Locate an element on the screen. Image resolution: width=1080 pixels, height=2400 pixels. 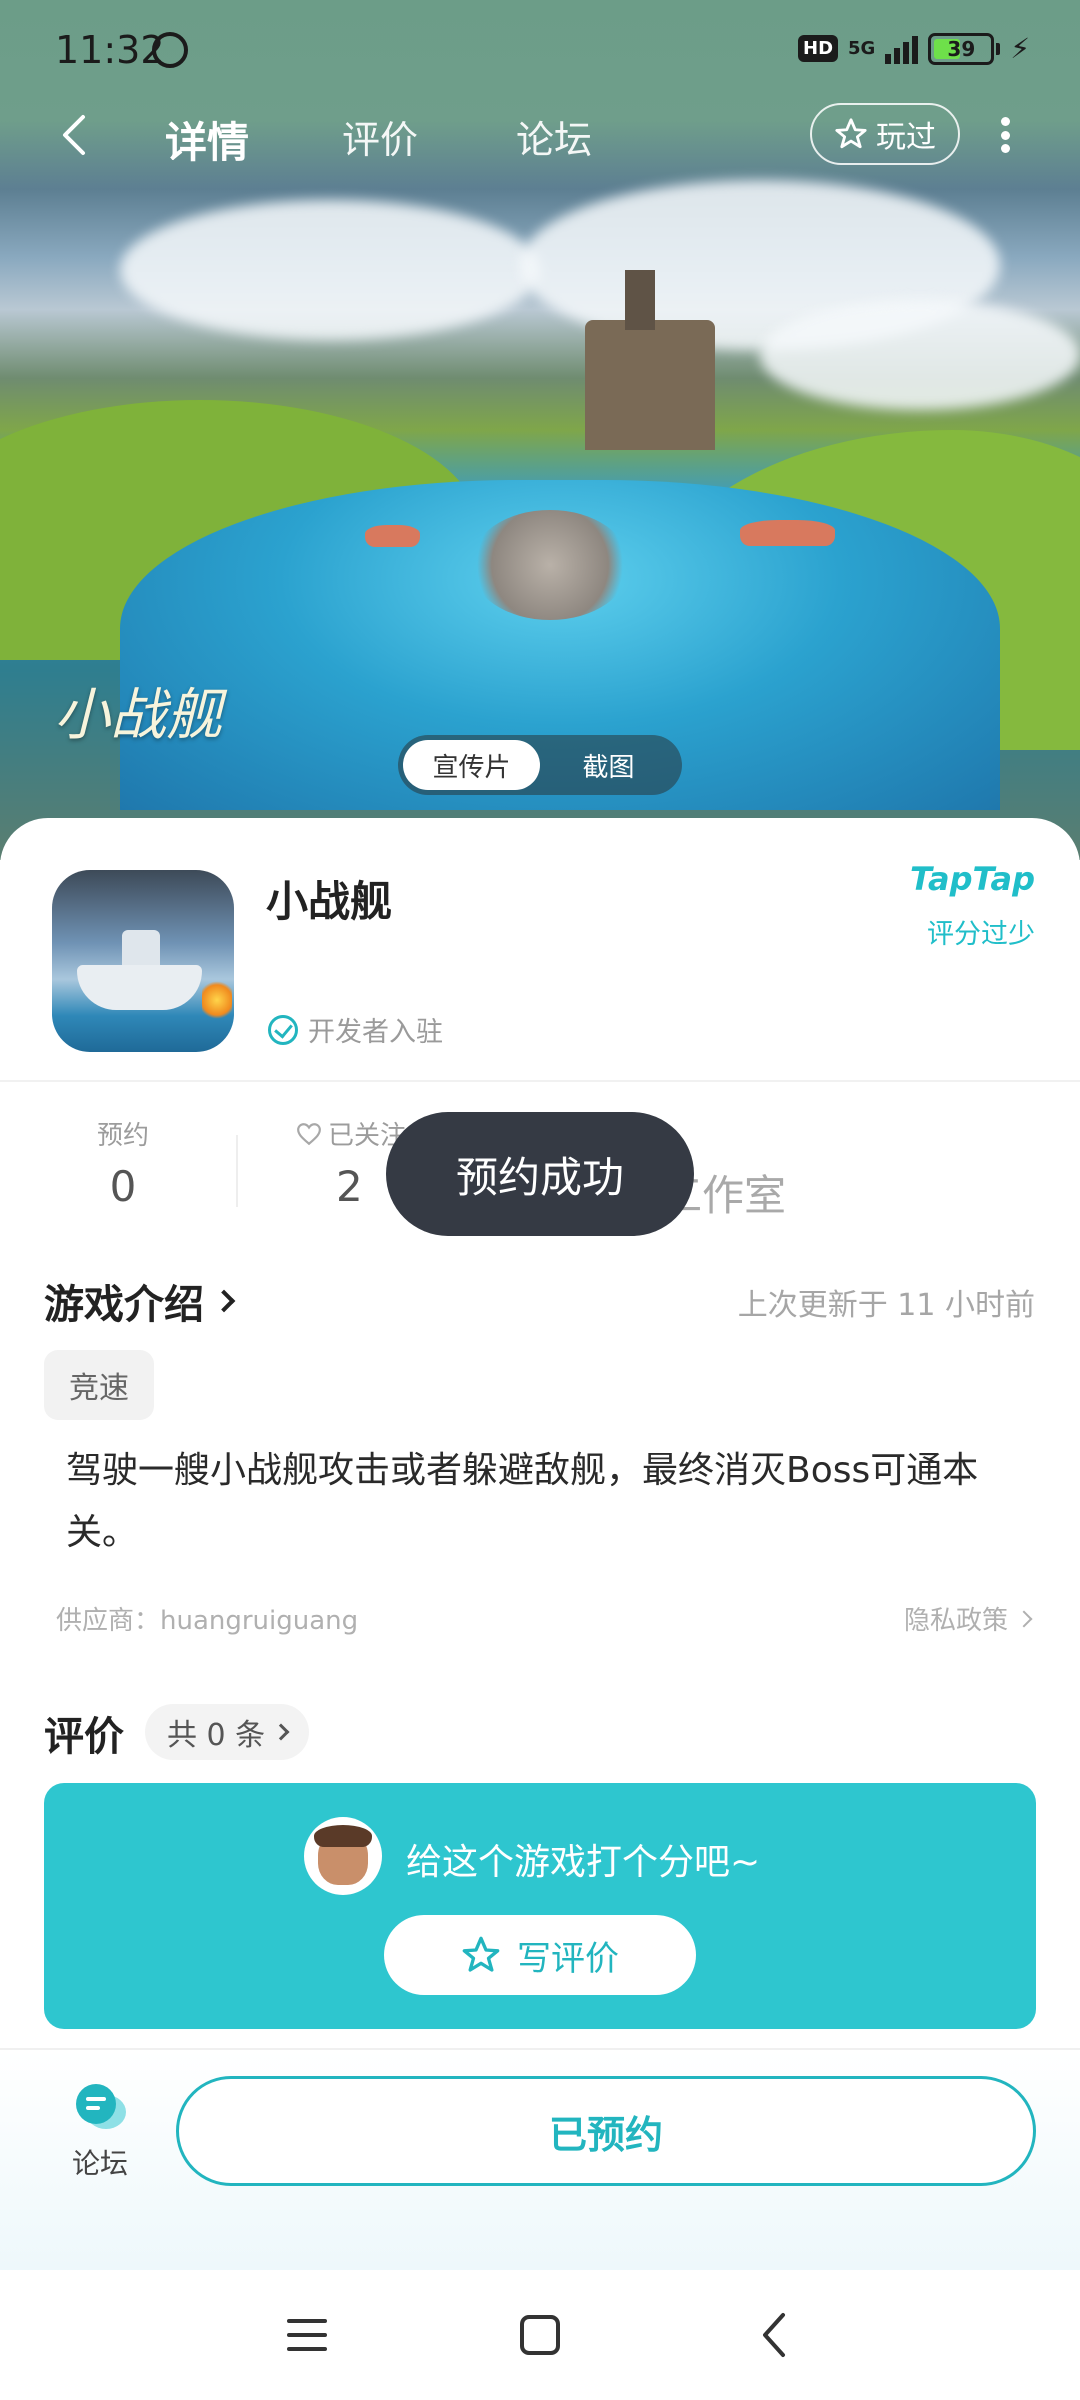
battery-level: 39 is located at coordinates (961, 48).